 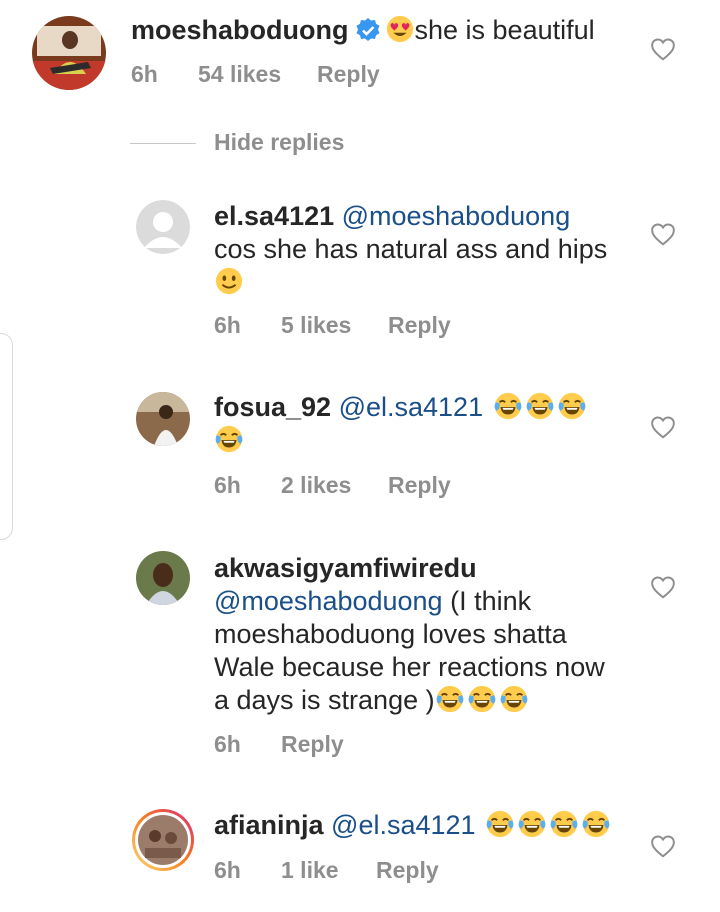 I want to click on likes-count: 1 like, so click(x=310, y=870).